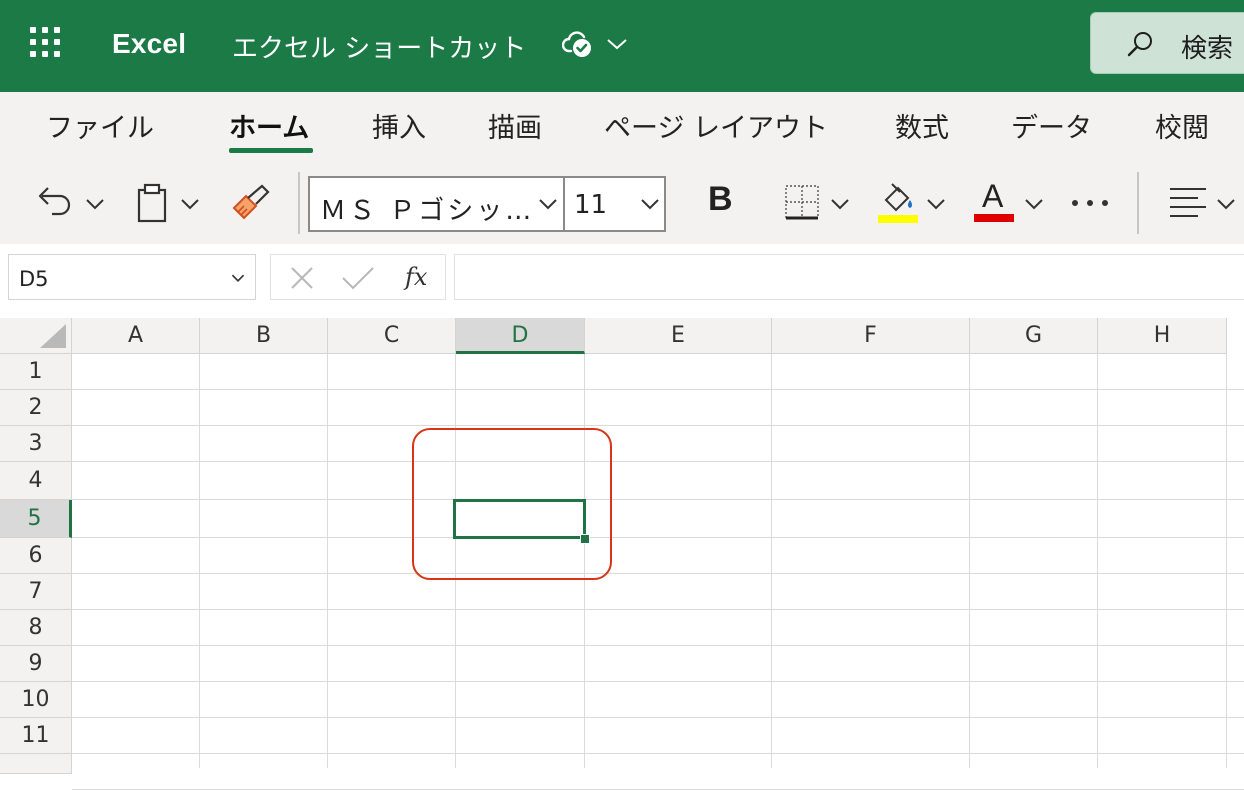 This screenshot has width=1244, height=790. I want to click on title-bar: Excel エクセル ショートカット 検索, so click(622, 46).